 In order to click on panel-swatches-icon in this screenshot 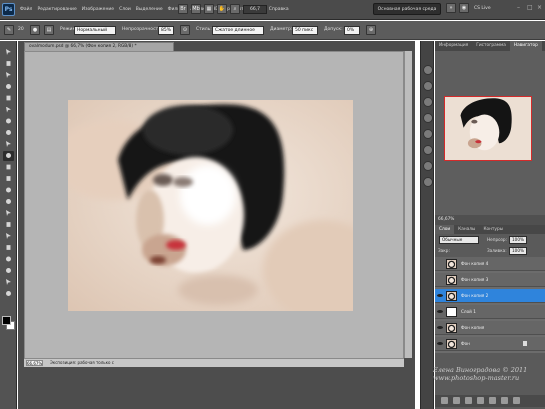, I will do `click(428, 150)`.